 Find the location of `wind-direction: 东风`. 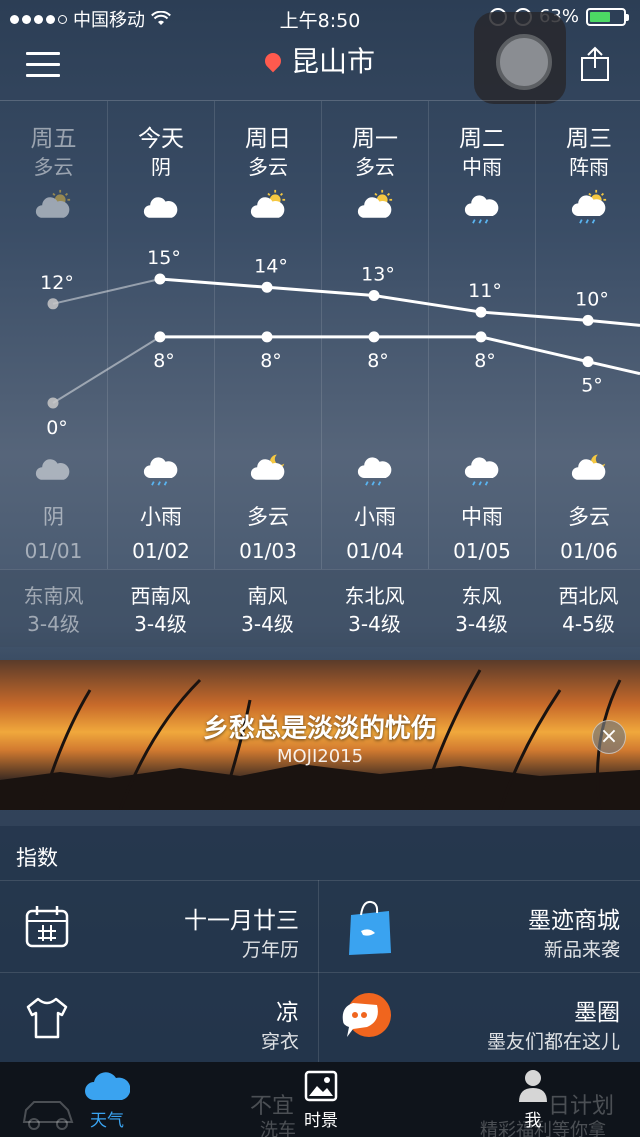

wind-direction: 东风 is located at coordinates (481, 596).